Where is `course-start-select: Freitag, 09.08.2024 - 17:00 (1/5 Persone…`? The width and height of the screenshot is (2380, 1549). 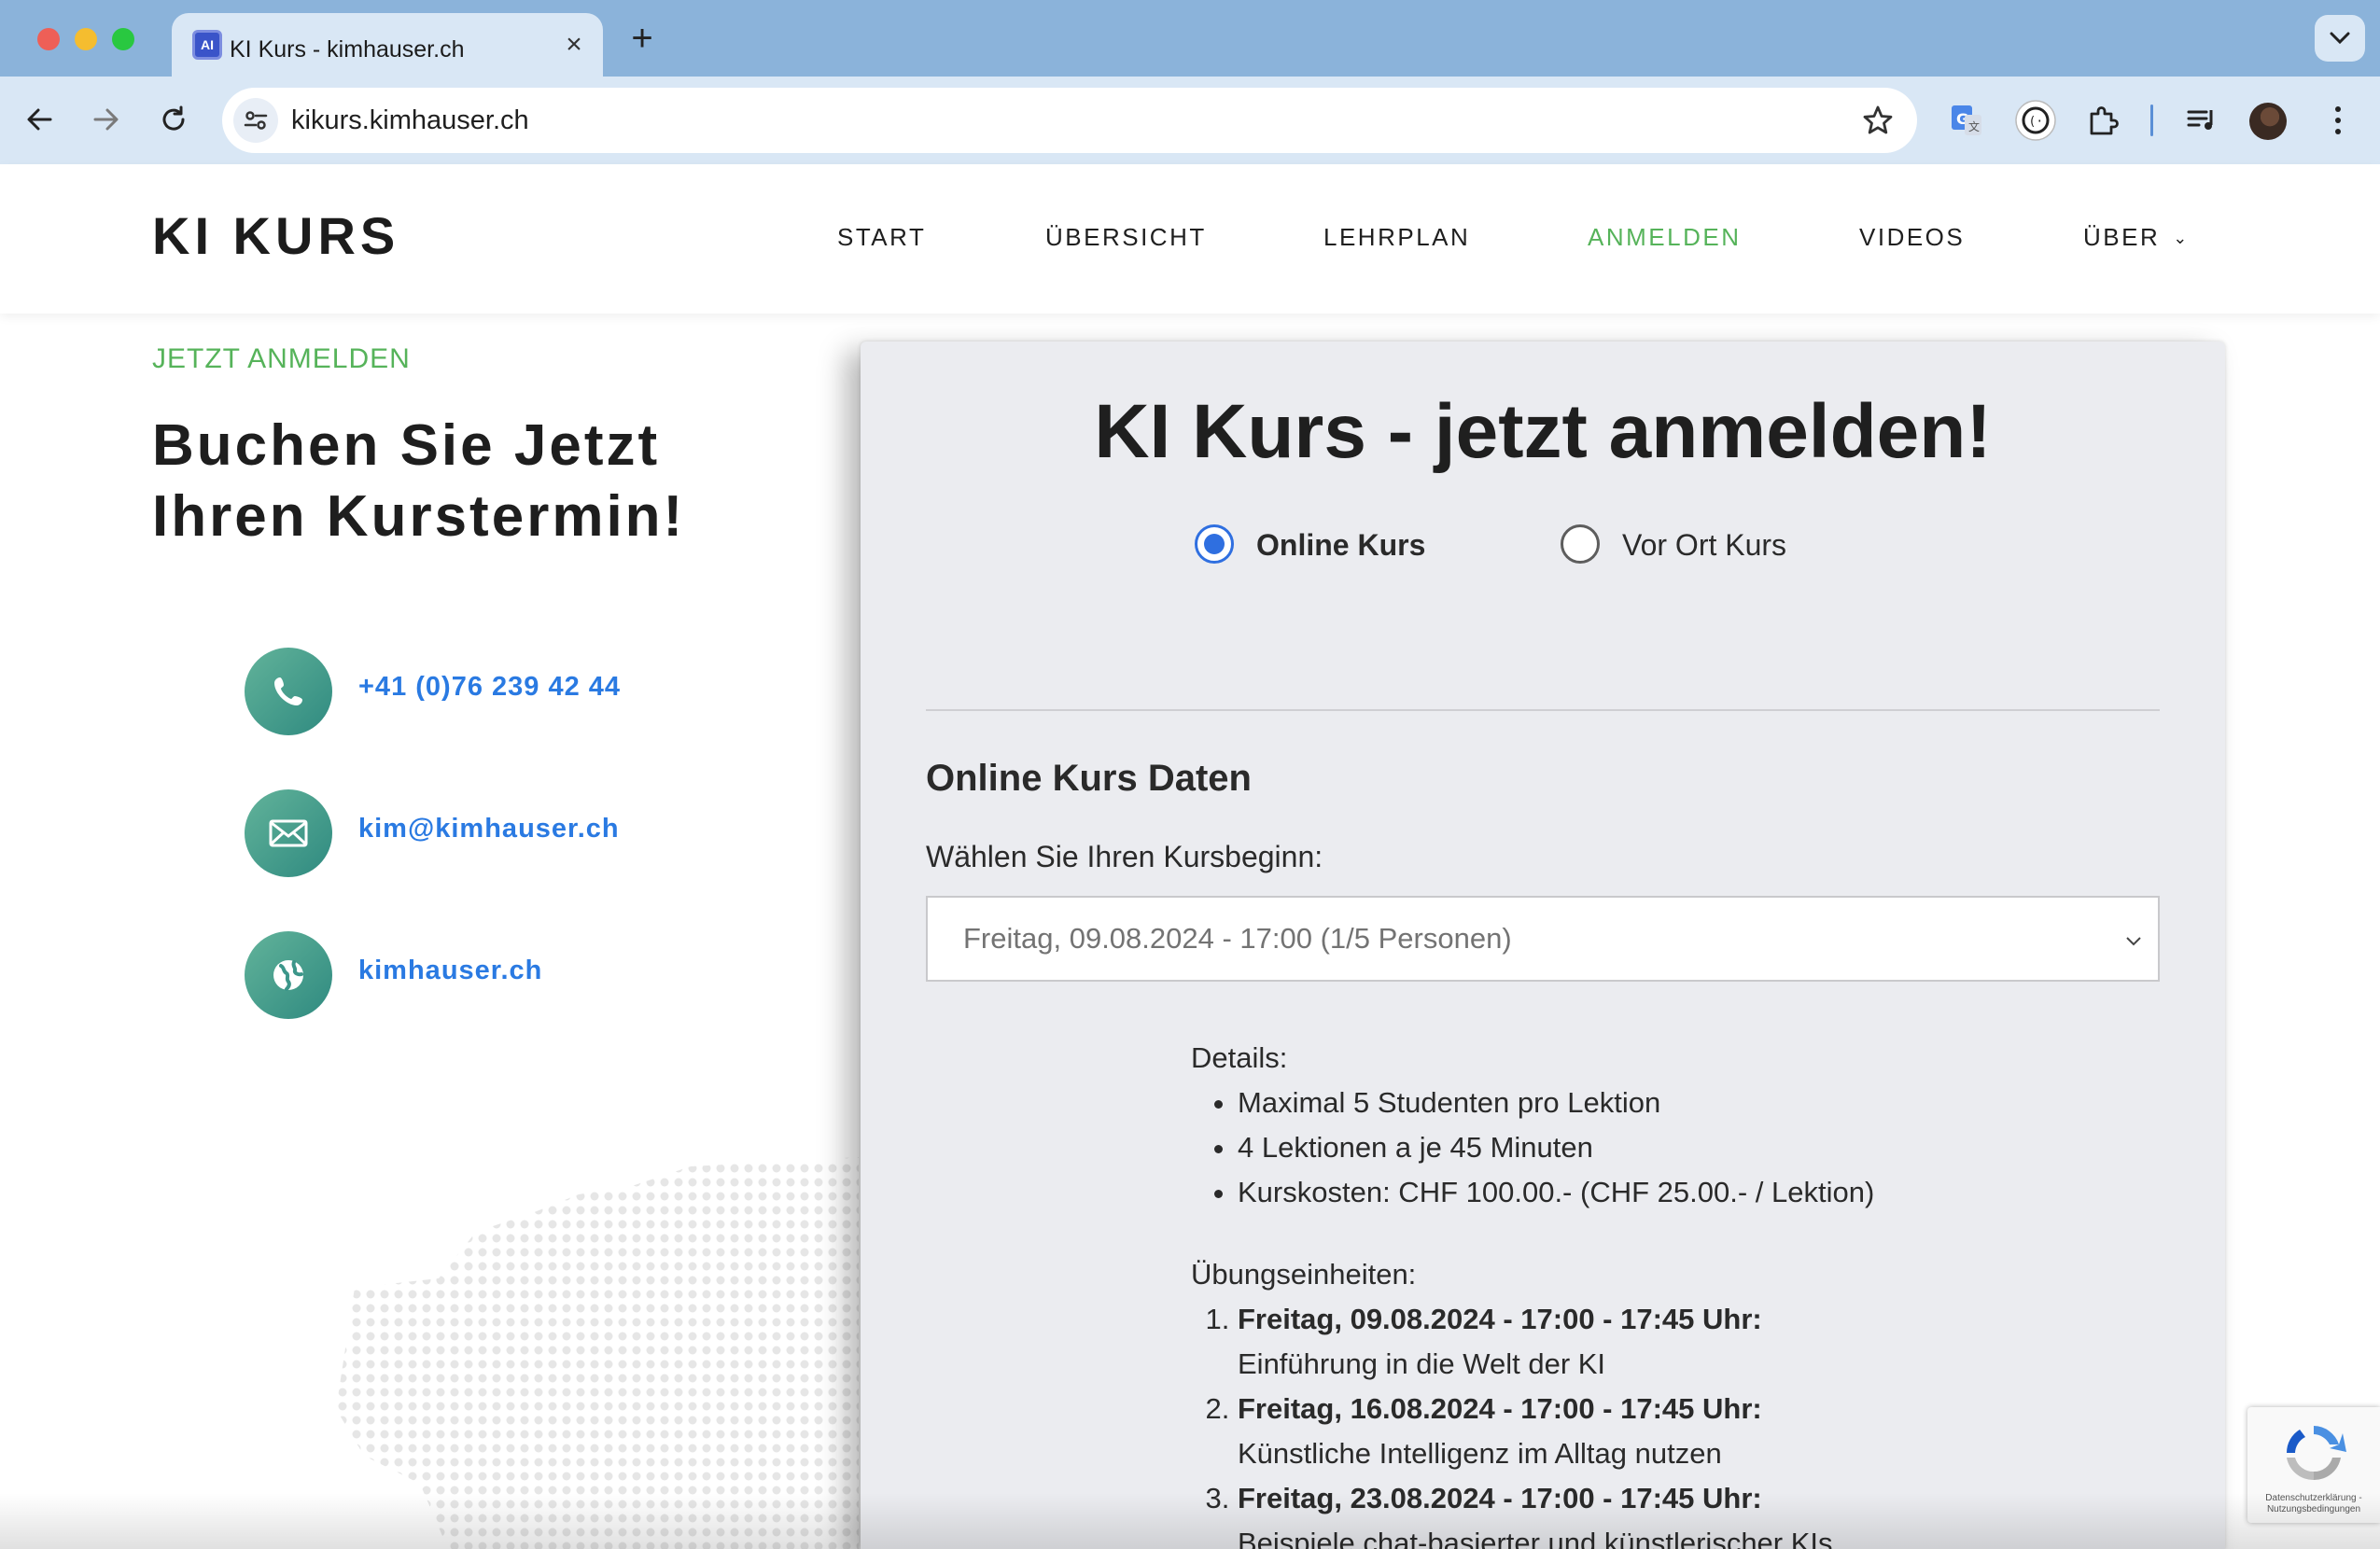
course-start-select: Freitag, 09.08.2024 - 17:00 (1/5 Persone… is located at coordinates (1543, 939).